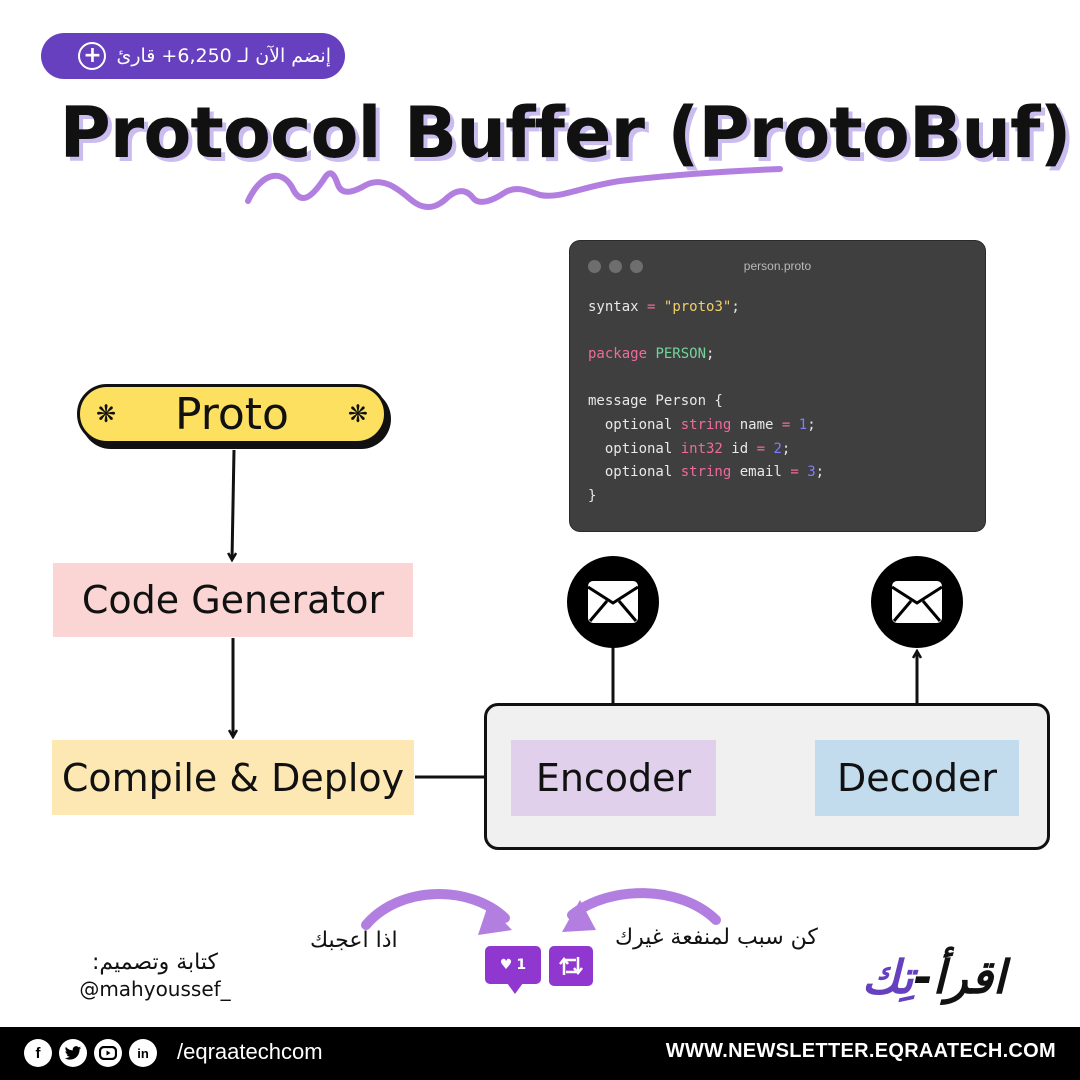 The image size is (1080, 1080). What do you see at coordinates (521, 965) in the screenshot?
I see `like-count: 1` at bounding box center [521, 965].